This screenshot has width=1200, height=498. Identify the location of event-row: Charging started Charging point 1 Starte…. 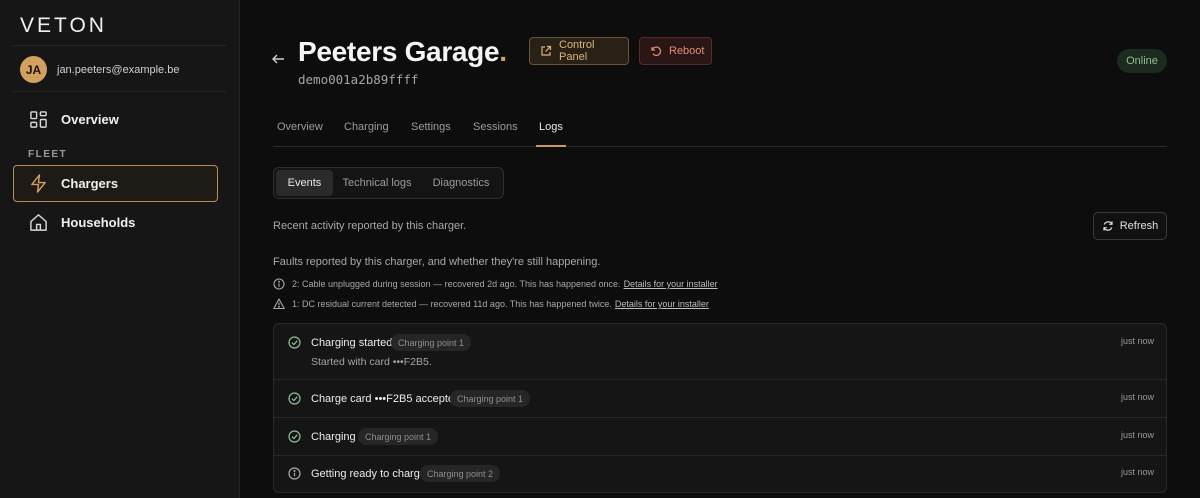
(720, 352).